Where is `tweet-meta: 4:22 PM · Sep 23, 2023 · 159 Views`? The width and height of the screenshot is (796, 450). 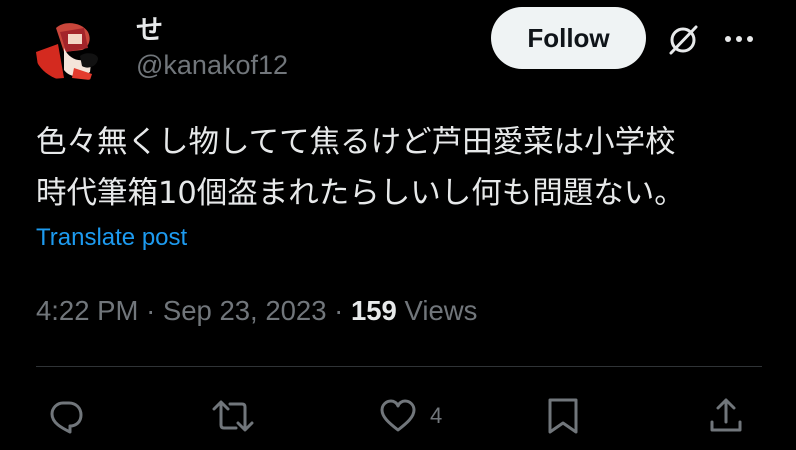
tweet-meta: 4:22 PM · Sep 23, 2023 · 159 Views is located at coordinates (256, 311).